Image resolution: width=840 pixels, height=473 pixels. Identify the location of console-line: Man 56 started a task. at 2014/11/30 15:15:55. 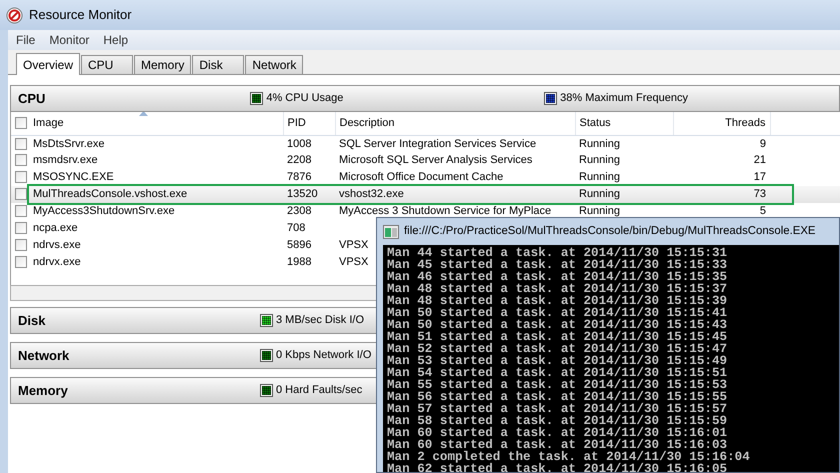
(557, 397).